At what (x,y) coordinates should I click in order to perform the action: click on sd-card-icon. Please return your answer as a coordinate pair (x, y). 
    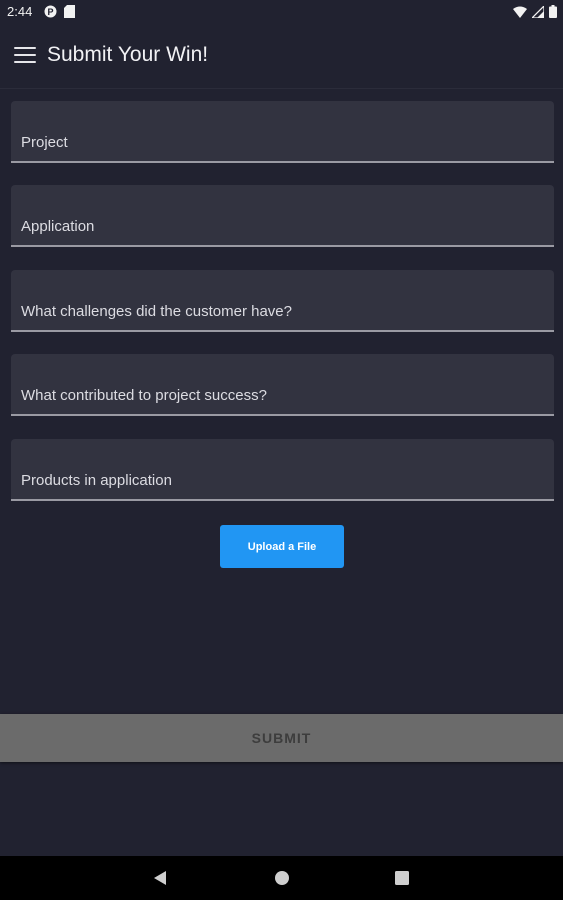
    Looking at the image, I should click on (69, 14).